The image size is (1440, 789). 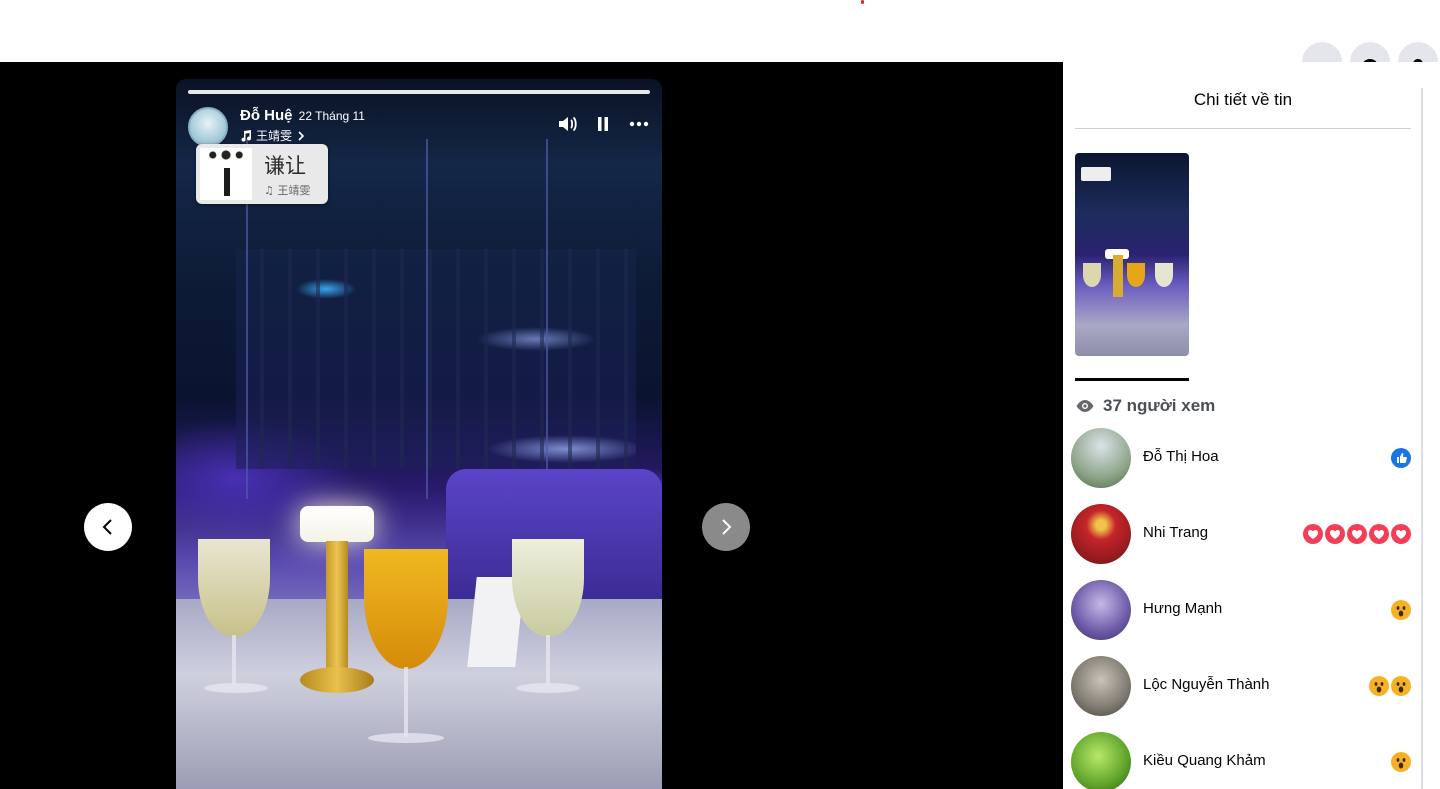 I want to click on story-thumbnail, so click(x=1132, y=254).